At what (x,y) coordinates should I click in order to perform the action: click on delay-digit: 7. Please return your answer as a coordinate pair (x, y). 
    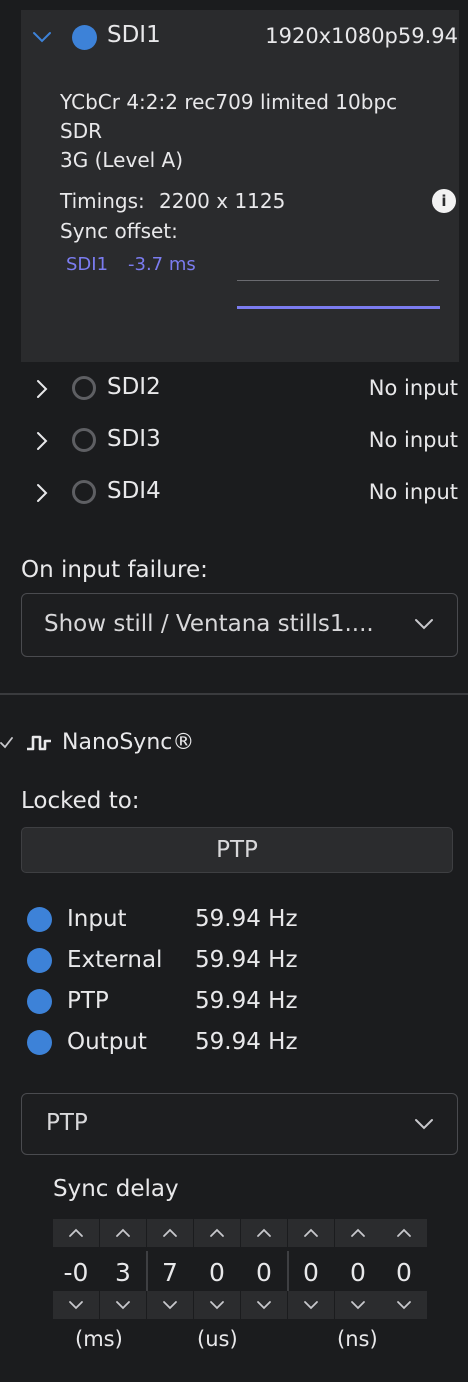
    Looking at the image, I should click on (170, 1272).